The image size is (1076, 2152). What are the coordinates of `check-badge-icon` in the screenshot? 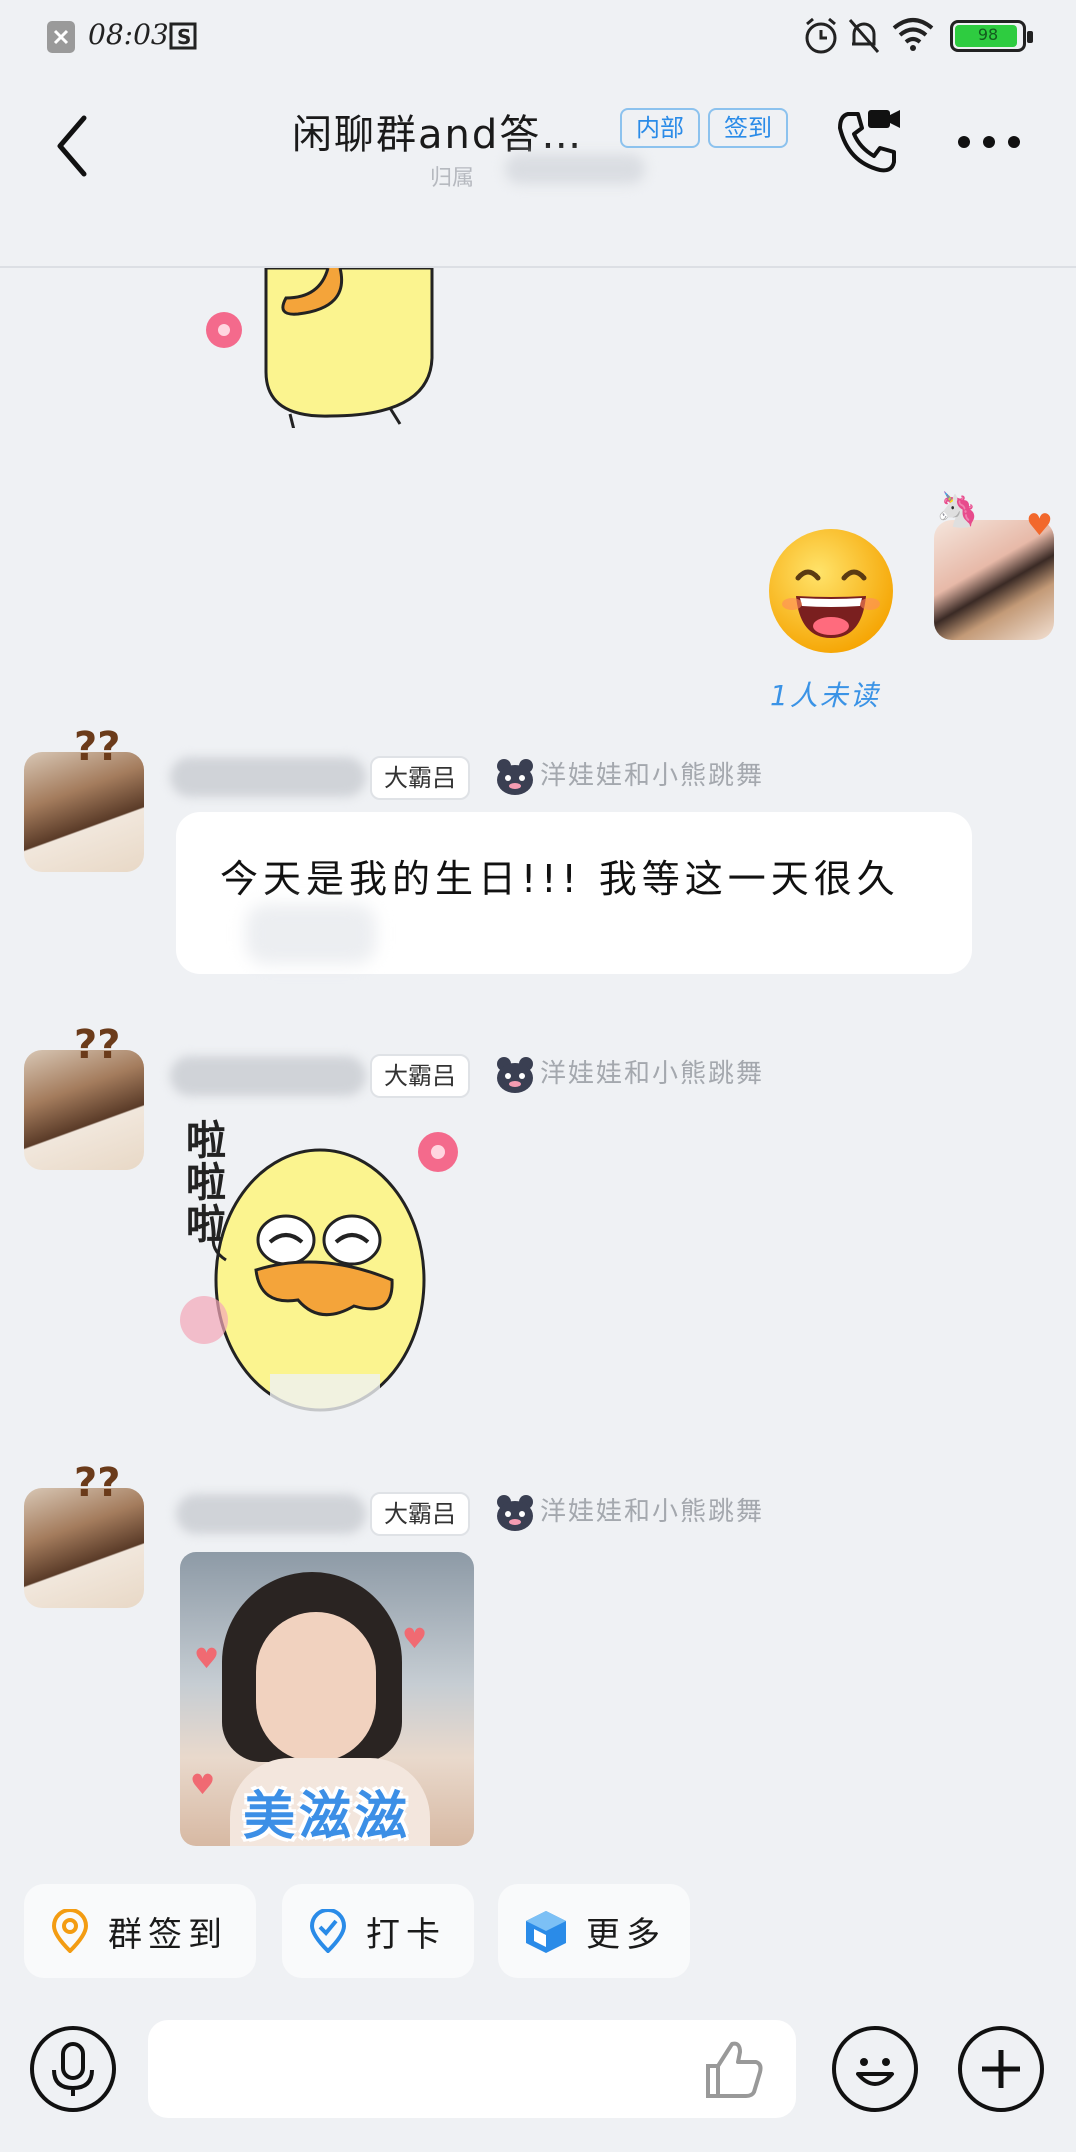 It's located at (328, 1931).